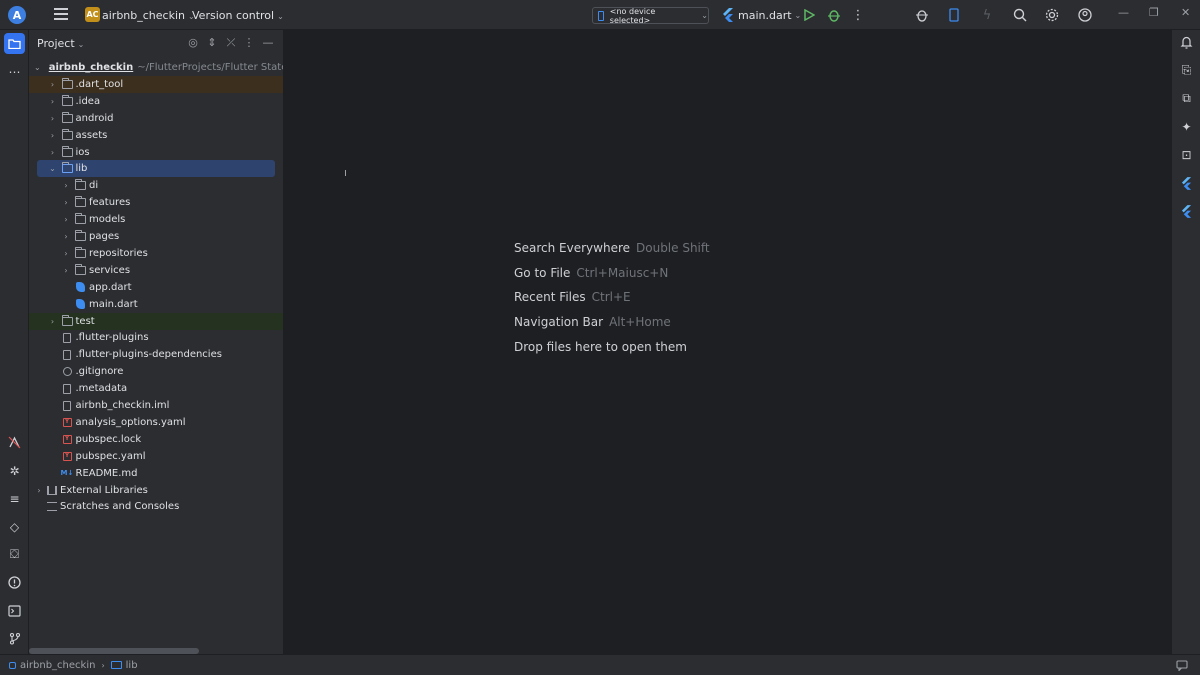 The width and height of the screenshot is (1200, 675). What do you see at coordinates (14, 442) in the screenshot?
I see `gemini-icon` at bounding box center [14, 442].